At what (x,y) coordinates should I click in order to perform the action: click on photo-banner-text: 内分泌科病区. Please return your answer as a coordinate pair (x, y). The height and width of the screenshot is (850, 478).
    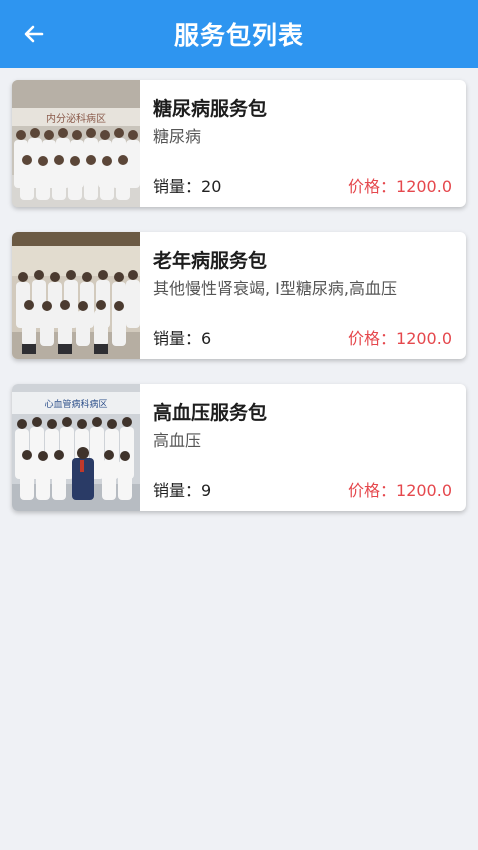
    Looking at the image, I should click on (76, 118).